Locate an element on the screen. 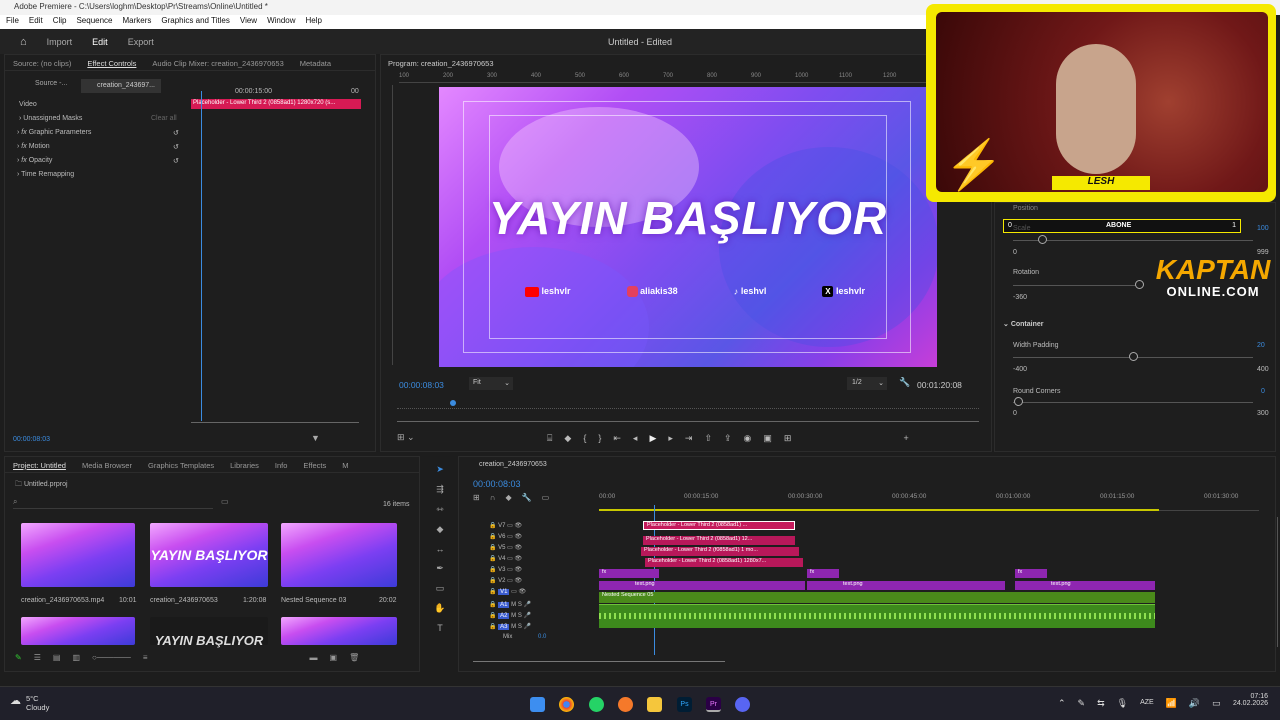  extract-icon: ⇪ is located at coordinates (728, 438).